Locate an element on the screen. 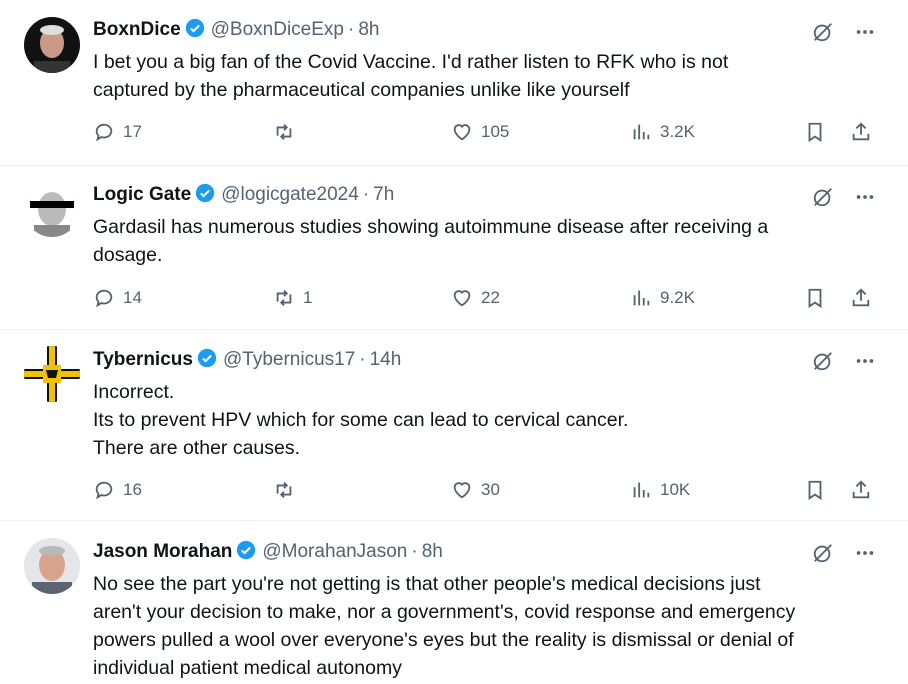  action-bar: 17 105 3.2K is located at coordinates (482, 133).